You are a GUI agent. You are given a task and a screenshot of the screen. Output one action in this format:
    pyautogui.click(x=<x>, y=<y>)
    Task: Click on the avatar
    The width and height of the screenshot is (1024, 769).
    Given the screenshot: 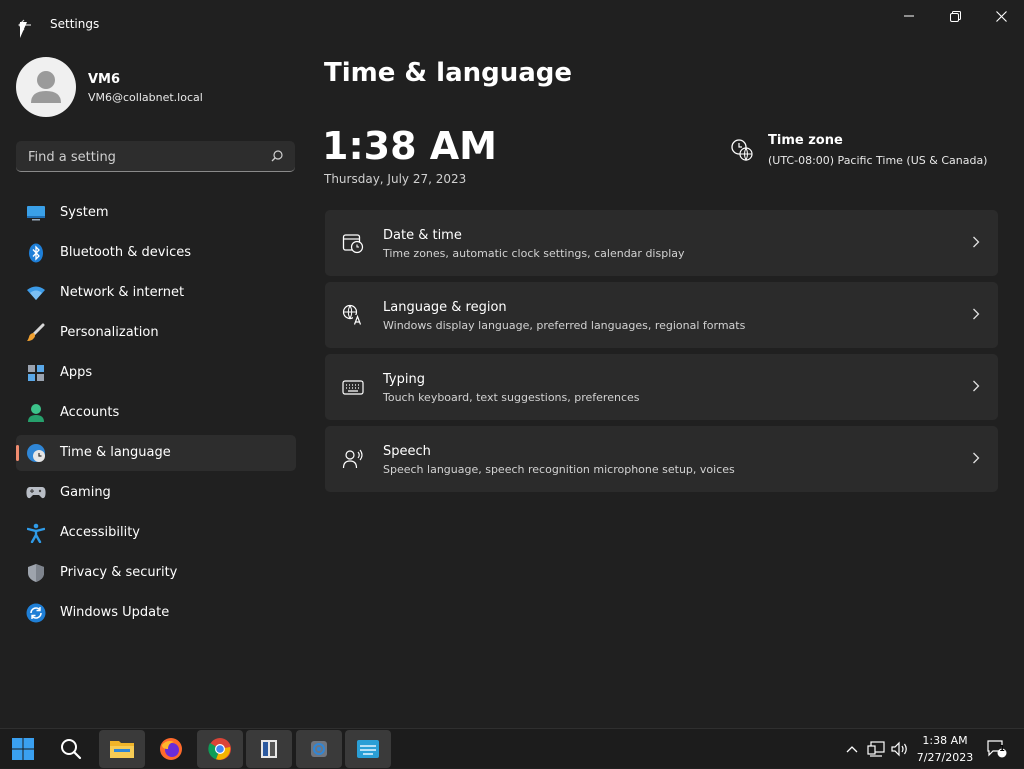 What is the action you would take?
    pyautogui.click(x=46, y=87)
    